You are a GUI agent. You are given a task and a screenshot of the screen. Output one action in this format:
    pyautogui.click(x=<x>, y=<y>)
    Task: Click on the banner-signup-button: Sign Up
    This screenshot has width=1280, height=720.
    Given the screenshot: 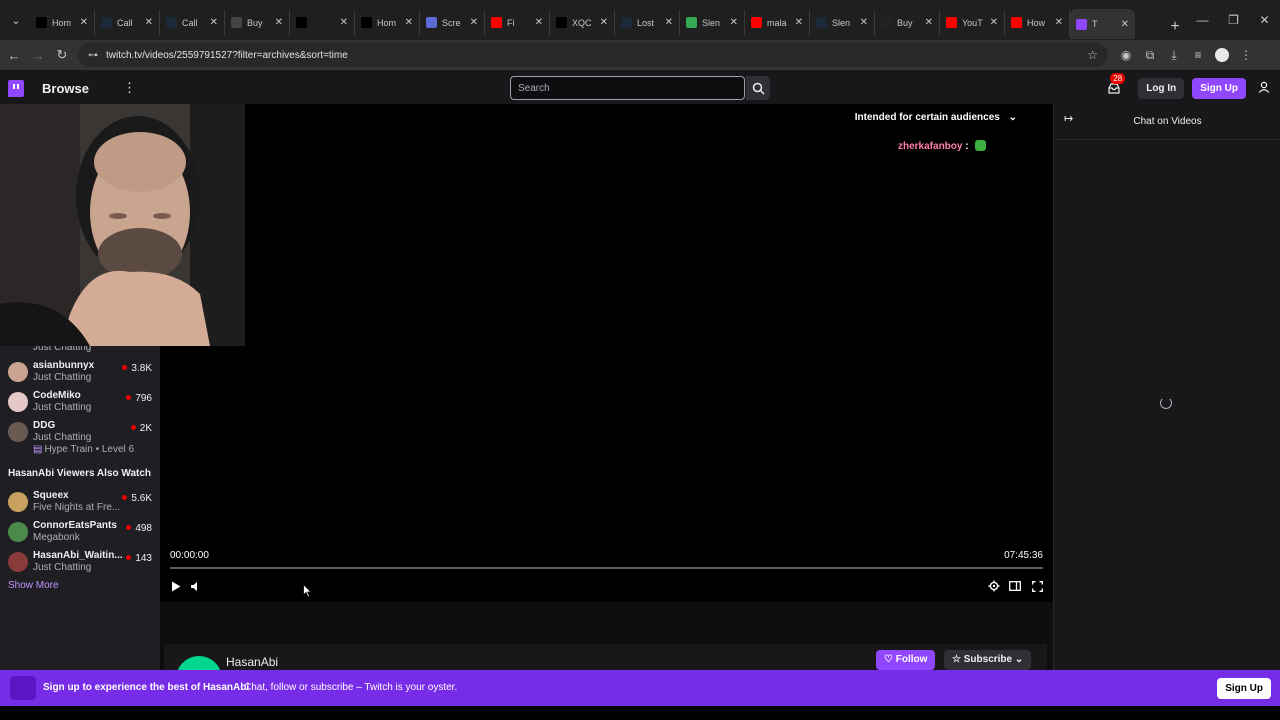 What is the action you would take?
    pyautogui.click(x=1244, y=688)
    